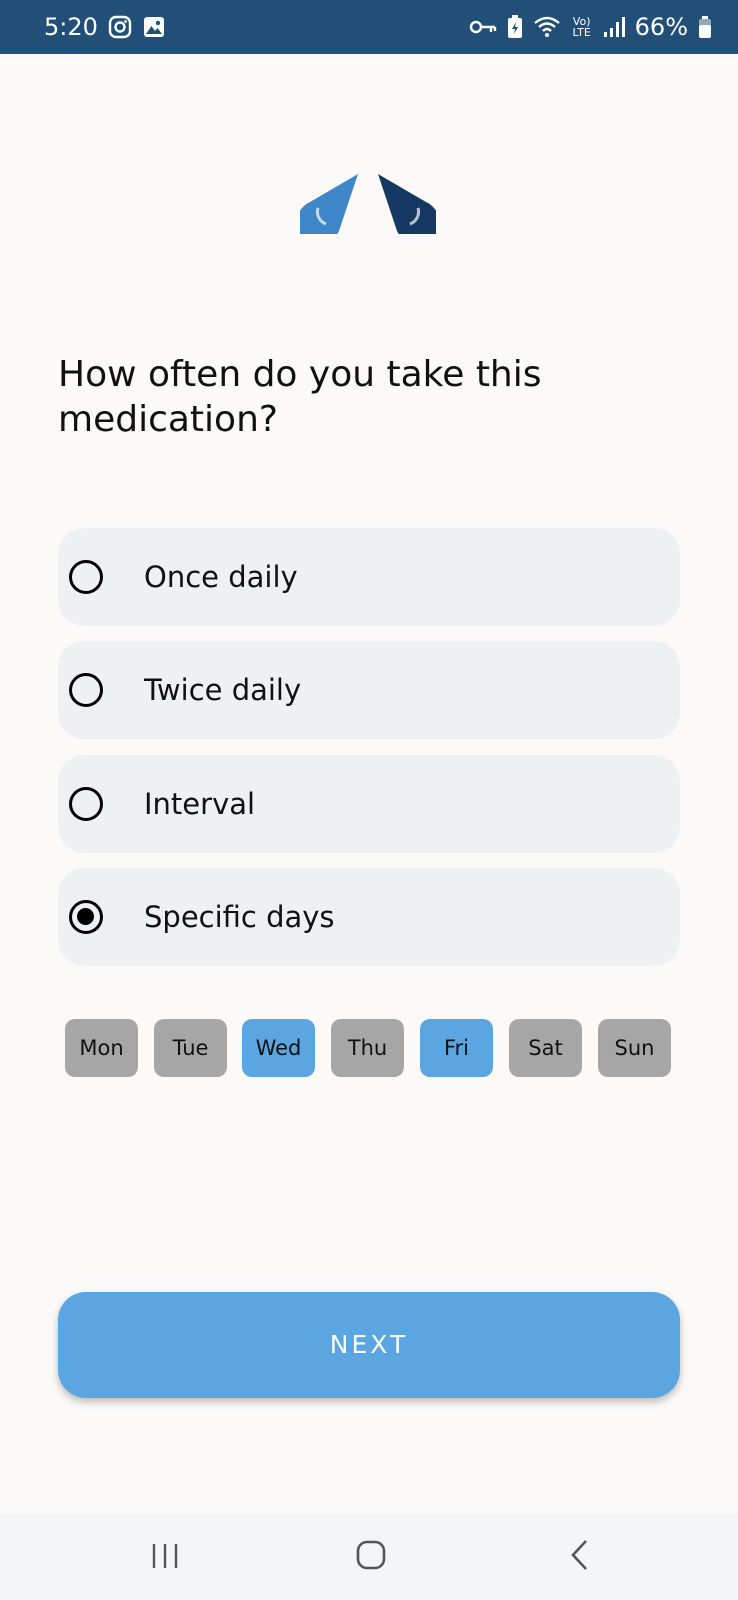 The width and height of the screenshot is (738, 1600). Describe the element at coordinates (369, 577) in the screenshot. I see `option-once-daily: Once daily` at that location.